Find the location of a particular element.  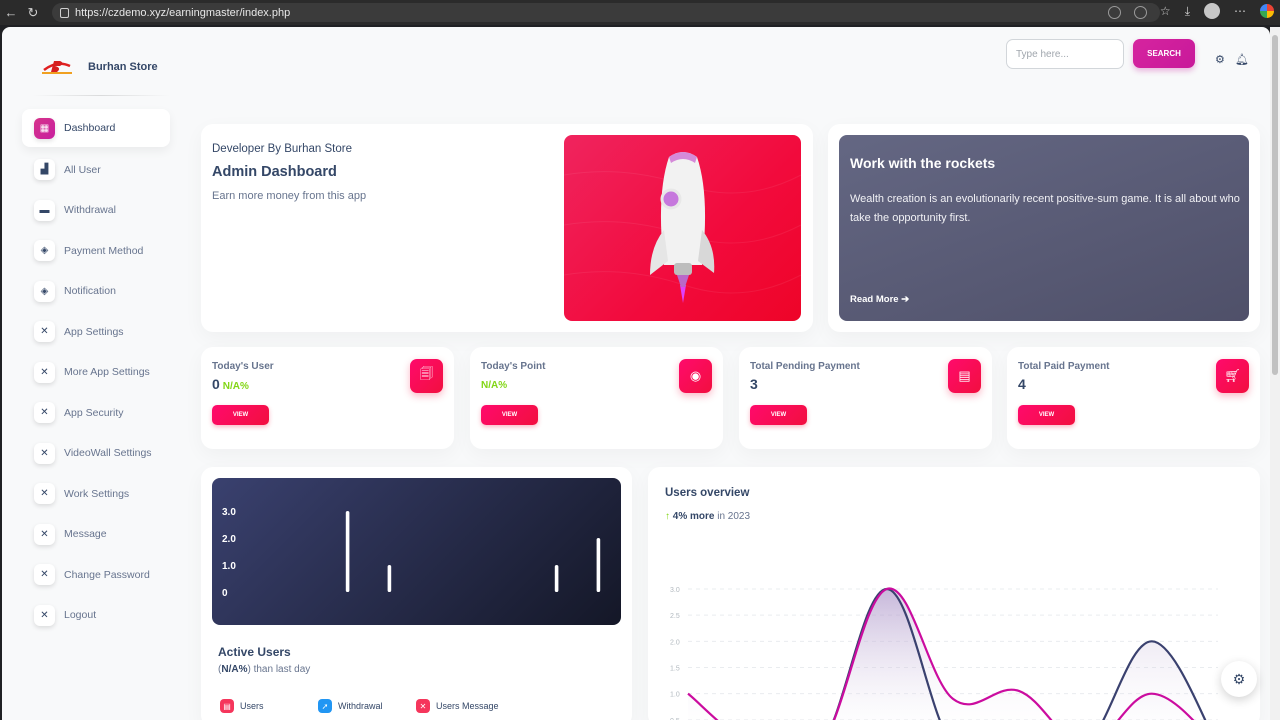

sidebar-item-withdrawal: ▬ Withdrawal is located at coordinates (96, 210).